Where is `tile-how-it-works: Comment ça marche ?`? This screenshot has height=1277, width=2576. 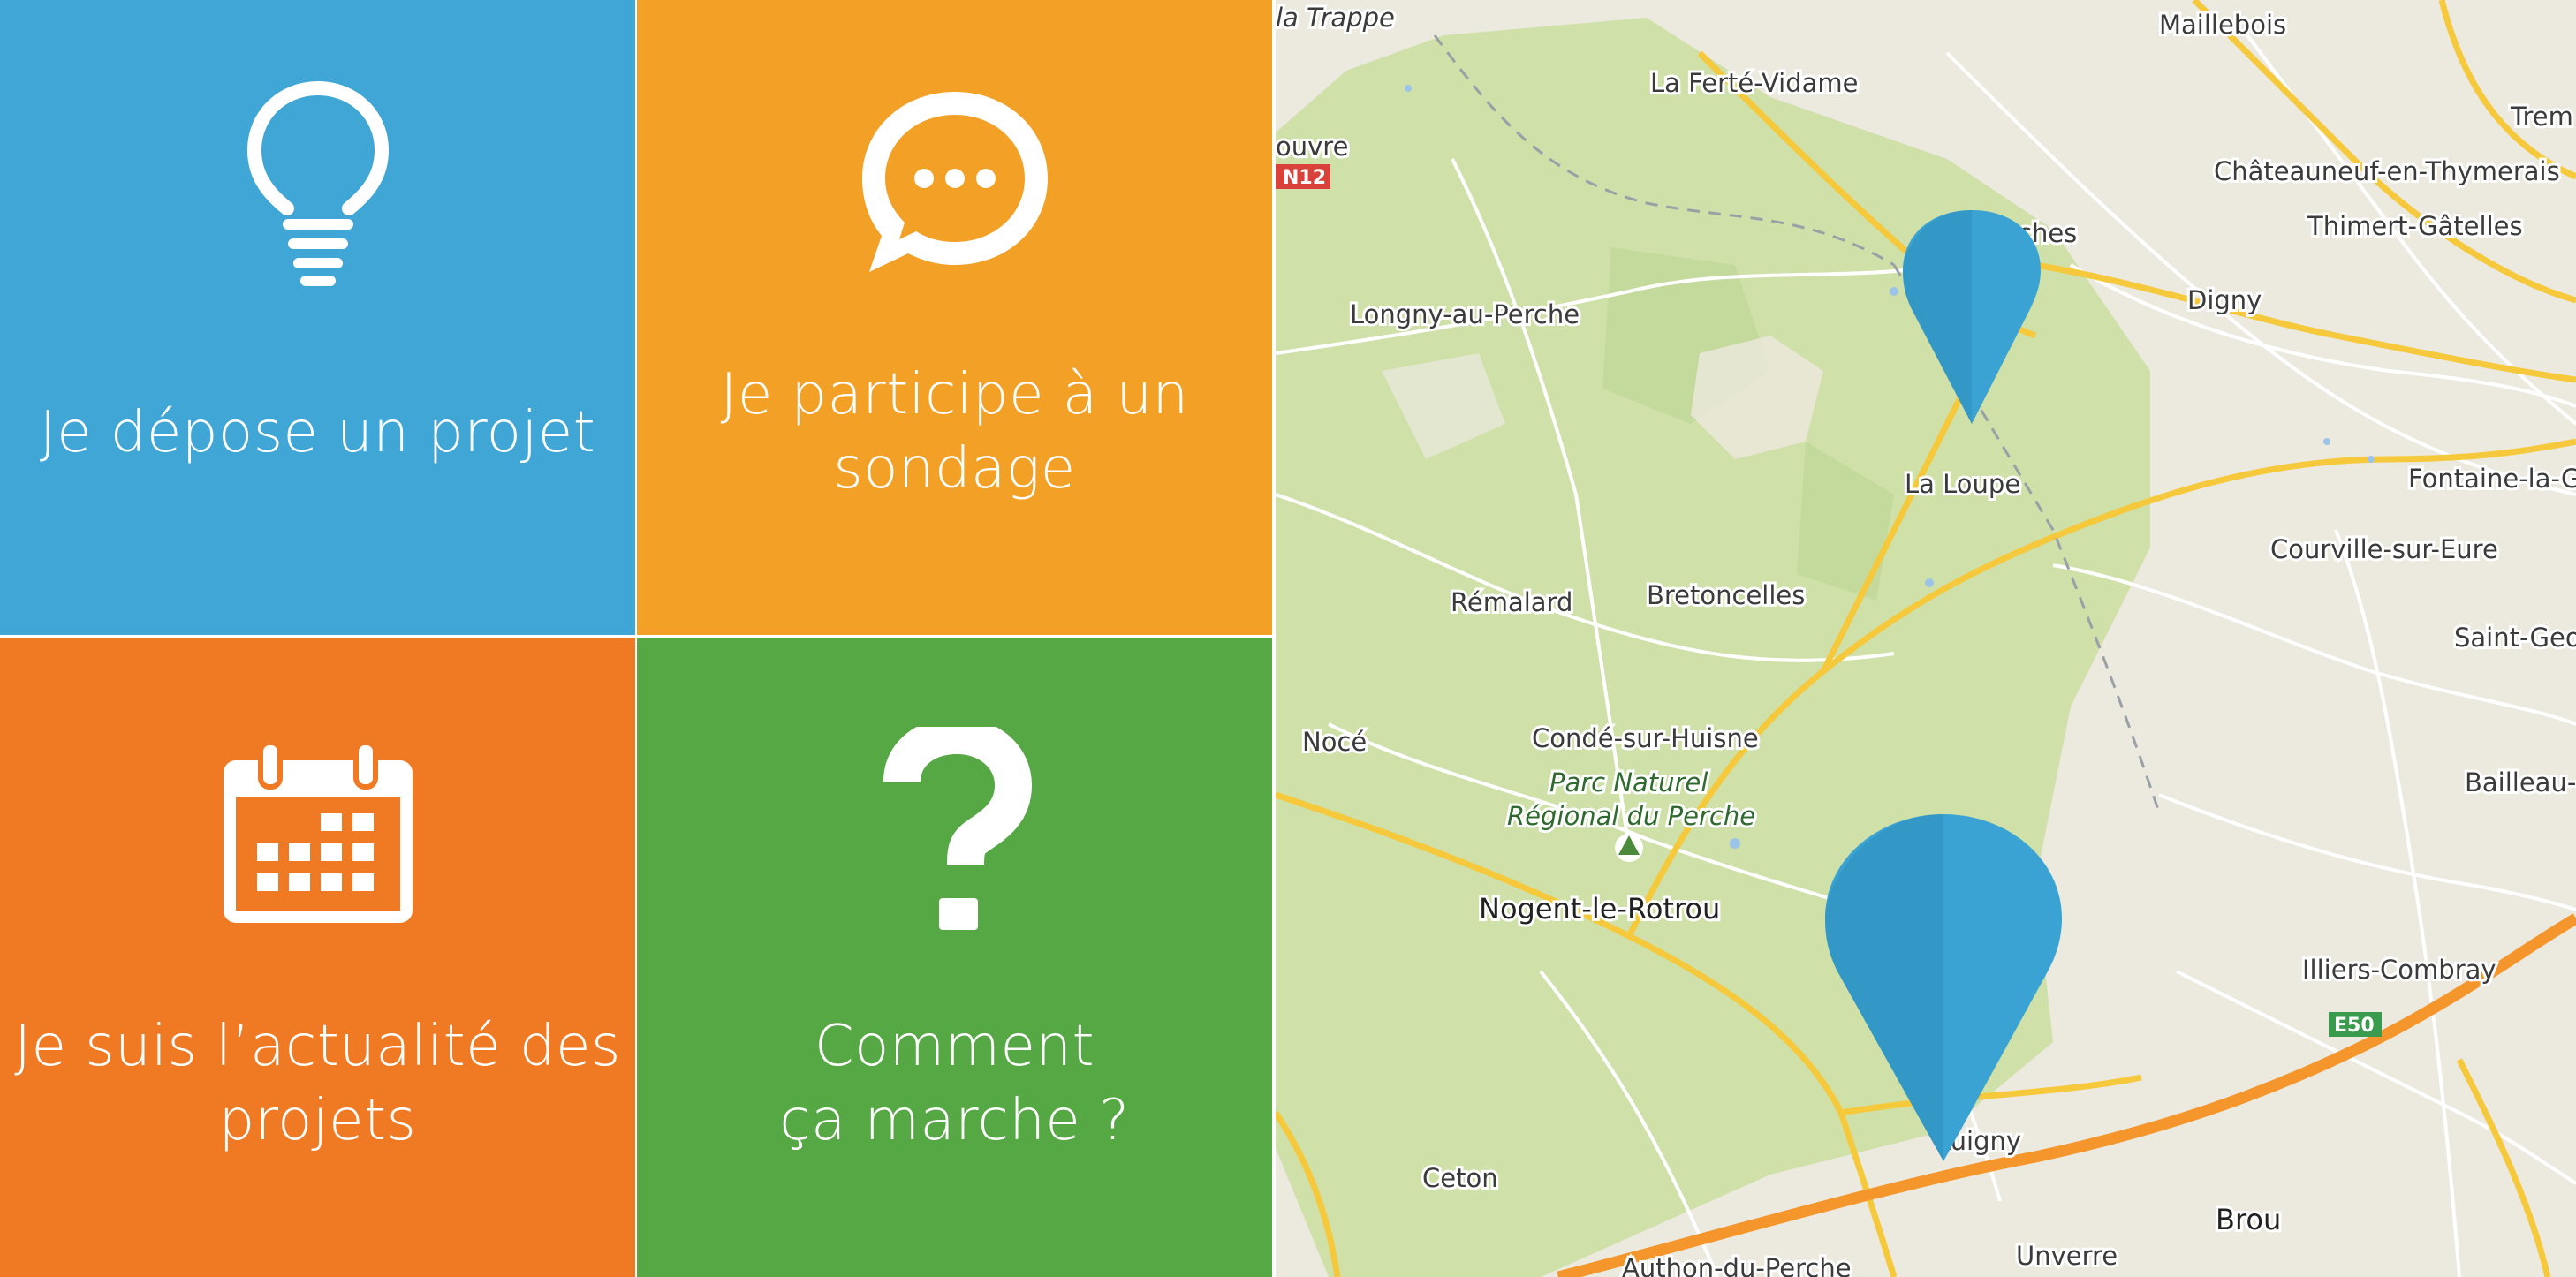
tile-how-it-works: Comment ça marche ? is located at coordinates (954, 958).